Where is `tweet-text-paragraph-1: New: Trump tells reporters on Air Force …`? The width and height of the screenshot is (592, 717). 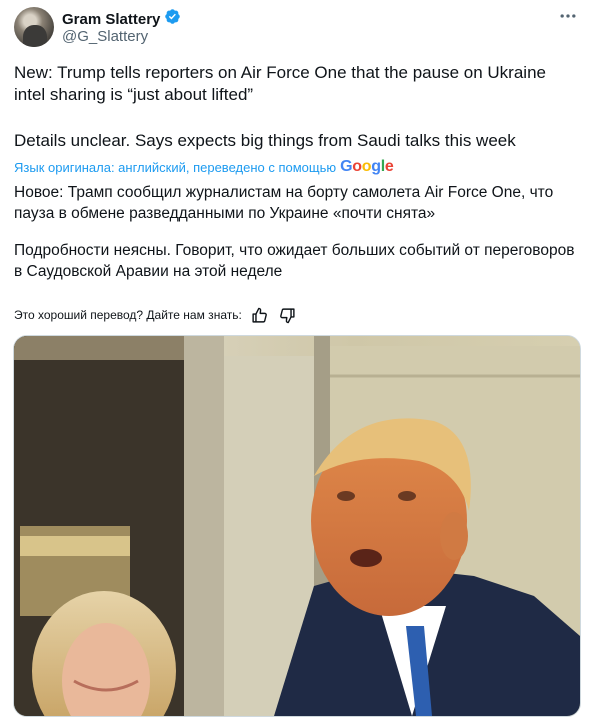
tweet-text-paragraph-1: New: Trump tells reporters on Air Force … is located at coordinates (280, 83).